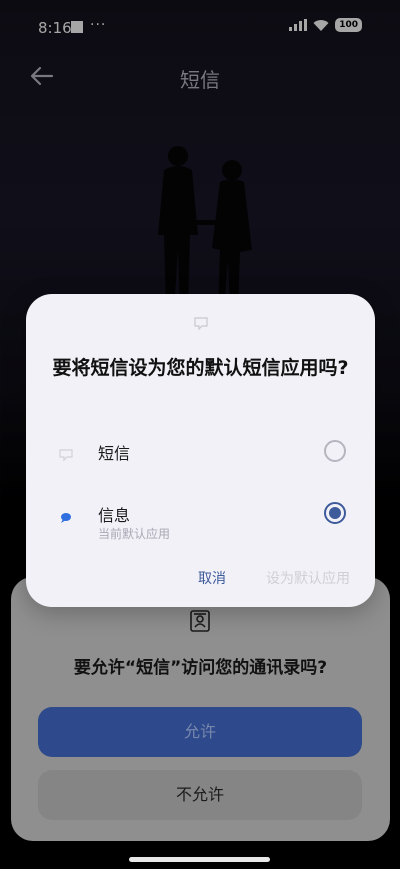 Image resolution: width=400 pixels, height=869 pixels. What do you see at coordinates (200, 368) in the screenshot?
I see `dialog-title: 要将短信设为您的默认短信应用吗?` at bounding box center [200, 368].